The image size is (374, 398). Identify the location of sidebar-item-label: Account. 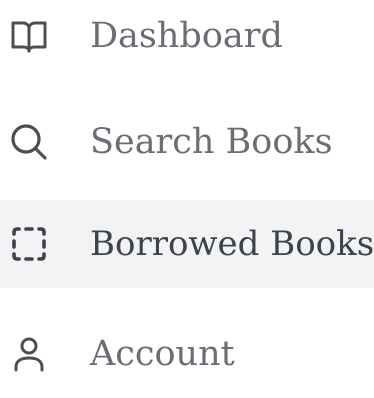
(162, 354).